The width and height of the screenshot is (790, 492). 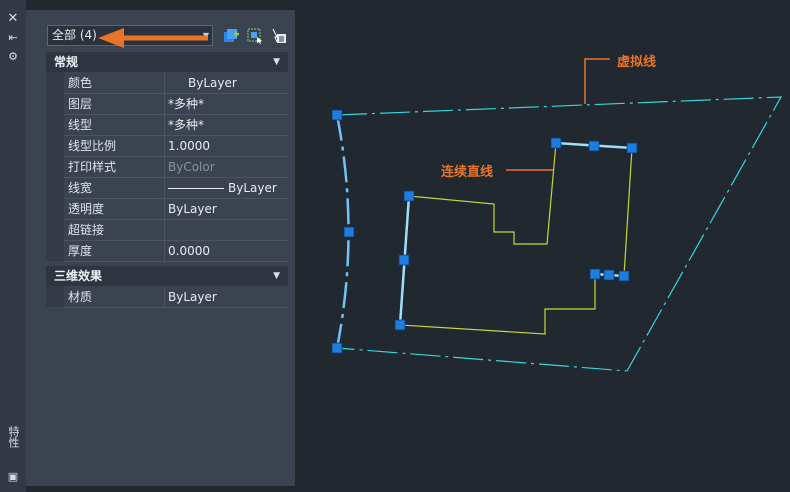 What do you see at coordinates (597, 81) in the screenshot?
I see `virtual-line-leader` at bounding box center [597, 81].